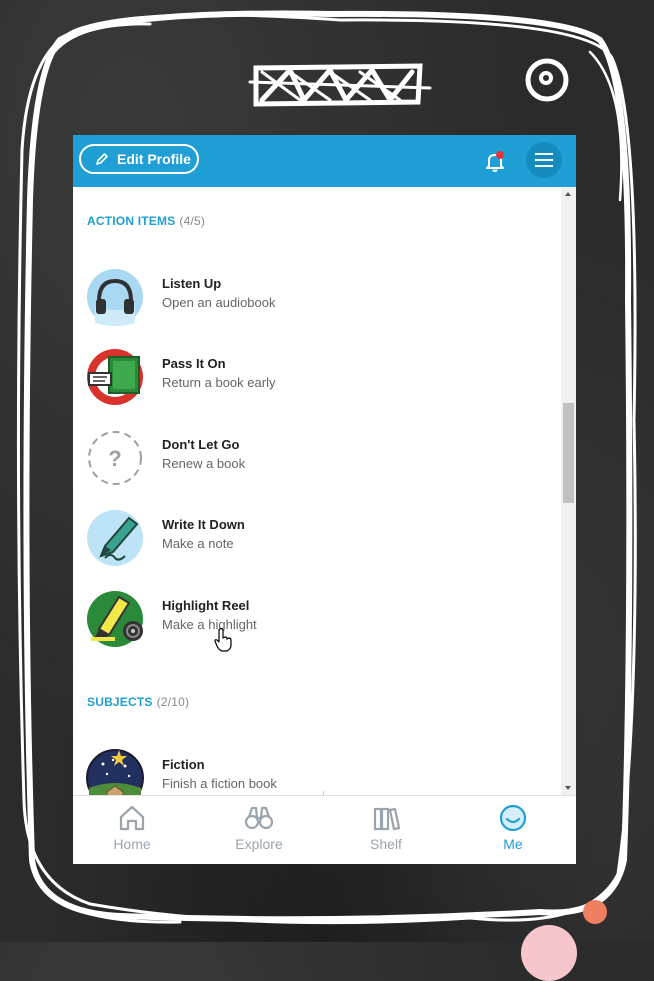 The image size is (654, 981). I want to click on nav-label: Shelf, so click(386, 844).